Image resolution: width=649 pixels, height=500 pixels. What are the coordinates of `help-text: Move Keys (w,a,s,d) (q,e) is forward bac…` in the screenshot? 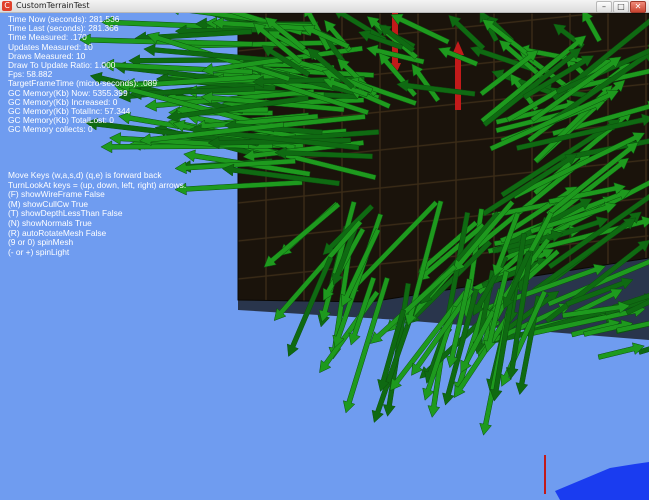 It's located at (97, 213).